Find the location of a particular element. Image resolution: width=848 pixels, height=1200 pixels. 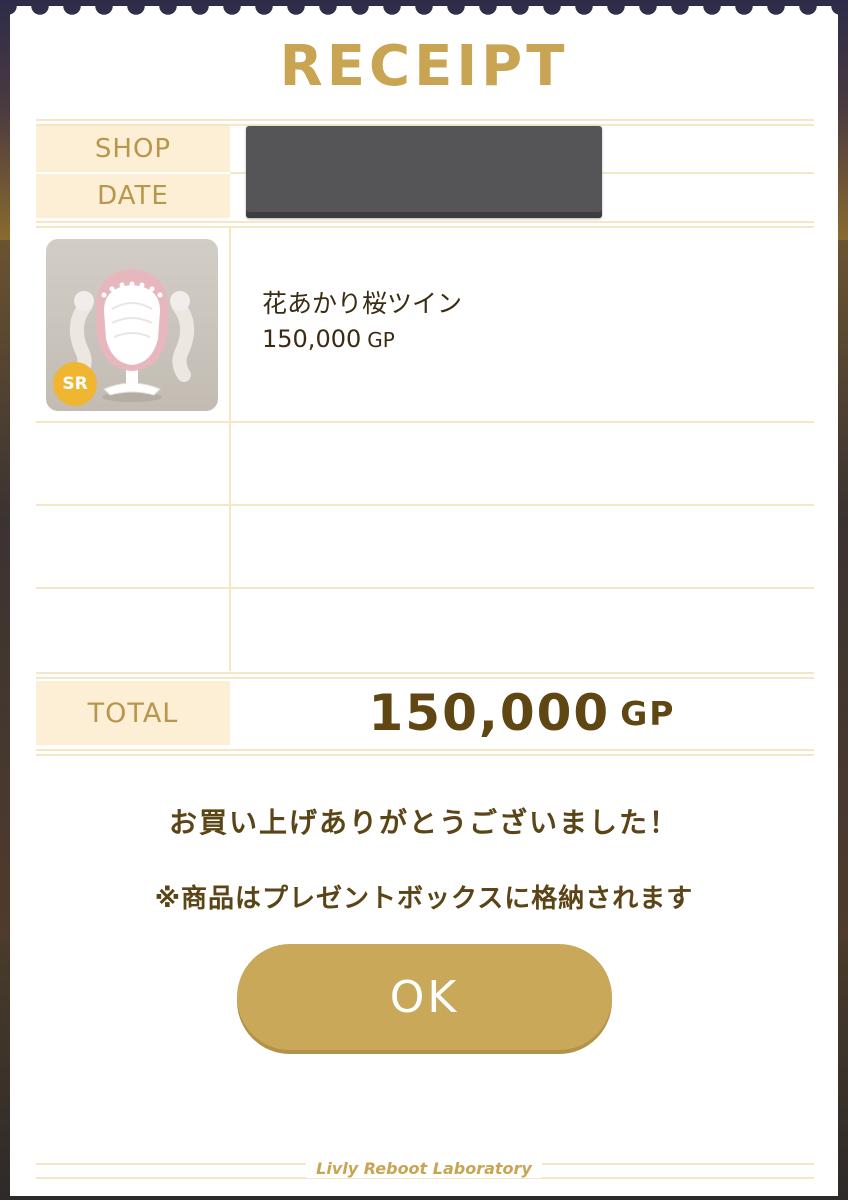

header-divider is located at coordinates (425, 122).